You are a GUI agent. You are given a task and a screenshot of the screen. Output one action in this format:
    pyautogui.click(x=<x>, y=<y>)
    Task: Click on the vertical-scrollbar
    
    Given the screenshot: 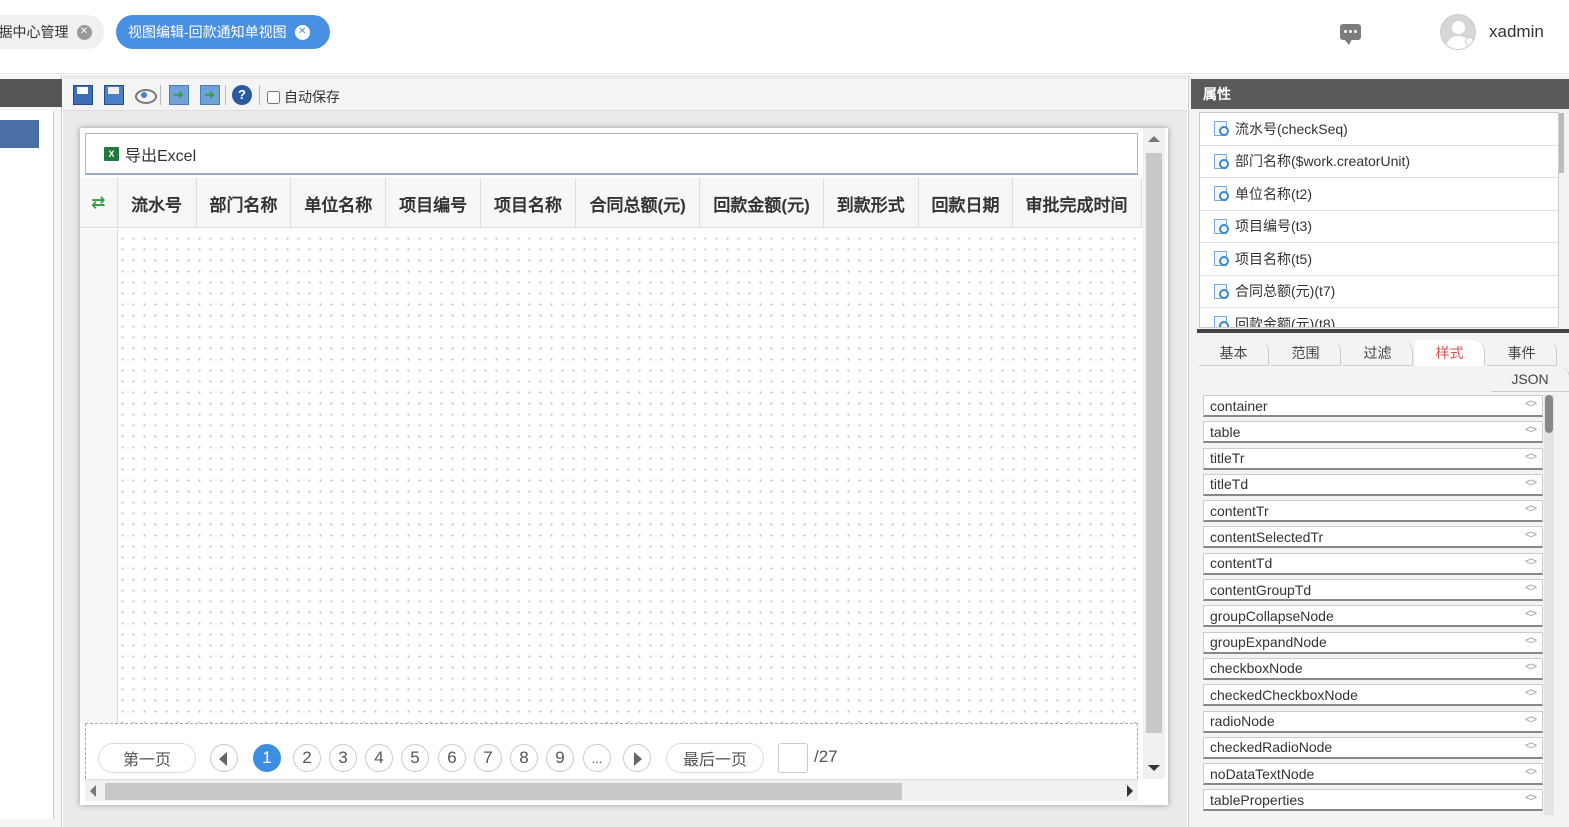 What is the action you would take?
    pyautogui.click(x=1154, y=453)
    